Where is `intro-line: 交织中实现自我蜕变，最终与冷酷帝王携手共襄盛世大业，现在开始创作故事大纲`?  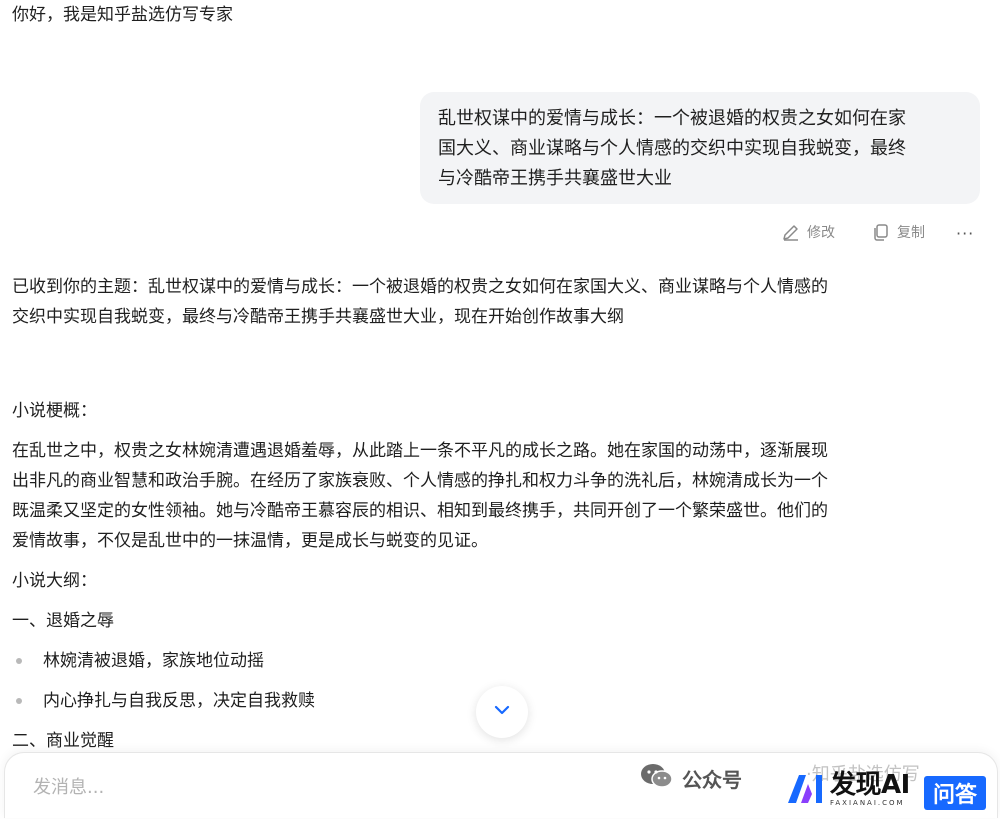
intro-line: 交织中实现自我蜕变，最终与冷酷帝王携手共襄盛世大业，现在开始创作故事大纲 is located at coordinates (318, 317).